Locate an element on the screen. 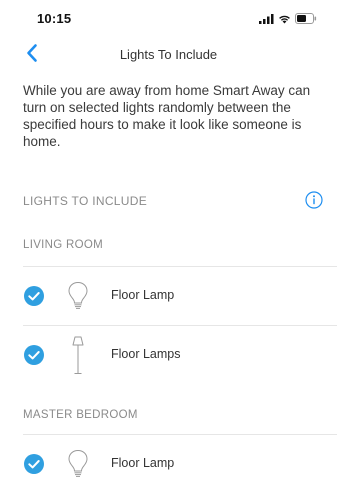 The width and height of the screenshot is (337, 495). cellular-signal-icon is located at coordinates (266, 18).